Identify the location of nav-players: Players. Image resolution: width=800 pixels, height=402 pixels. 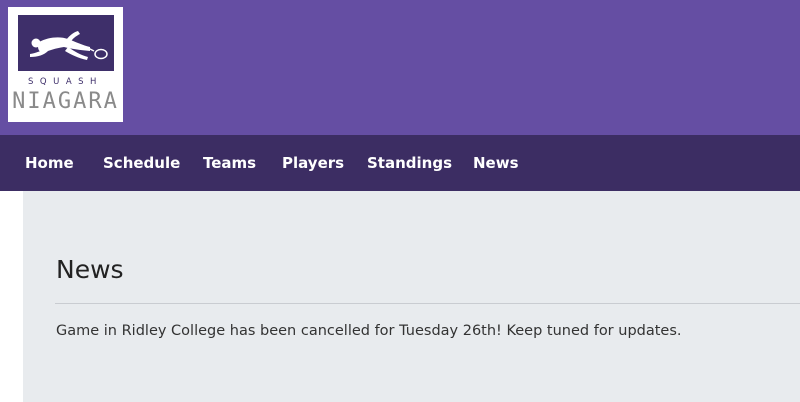
(313, 163).